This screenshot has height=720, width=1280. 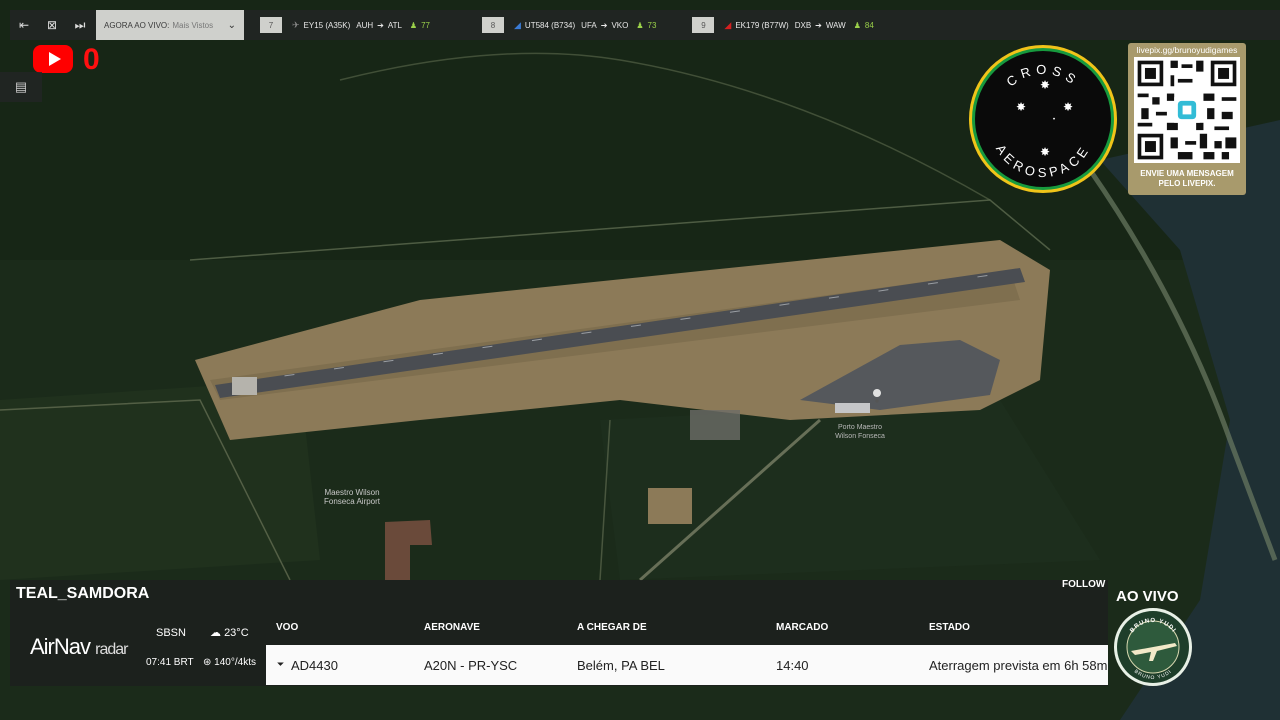 I want to click on flight-item: 9 ◢ EK179 (B77W) DXB ➔ WAW ♟ 84, so click(x=783, y=25).